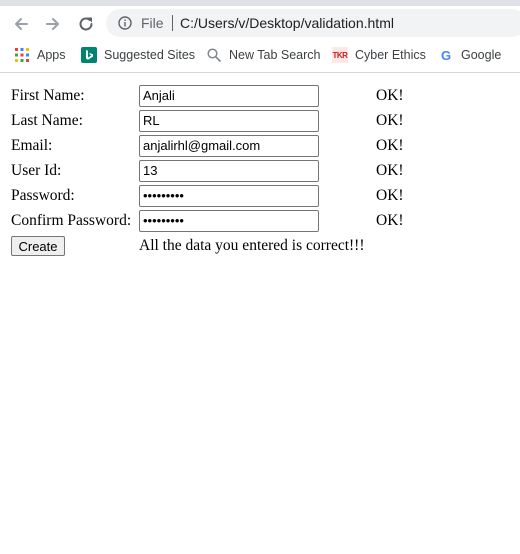 The width and height of the screenshot is (520, 554). I want to click on field-label: First Name:, so click(48, 95).